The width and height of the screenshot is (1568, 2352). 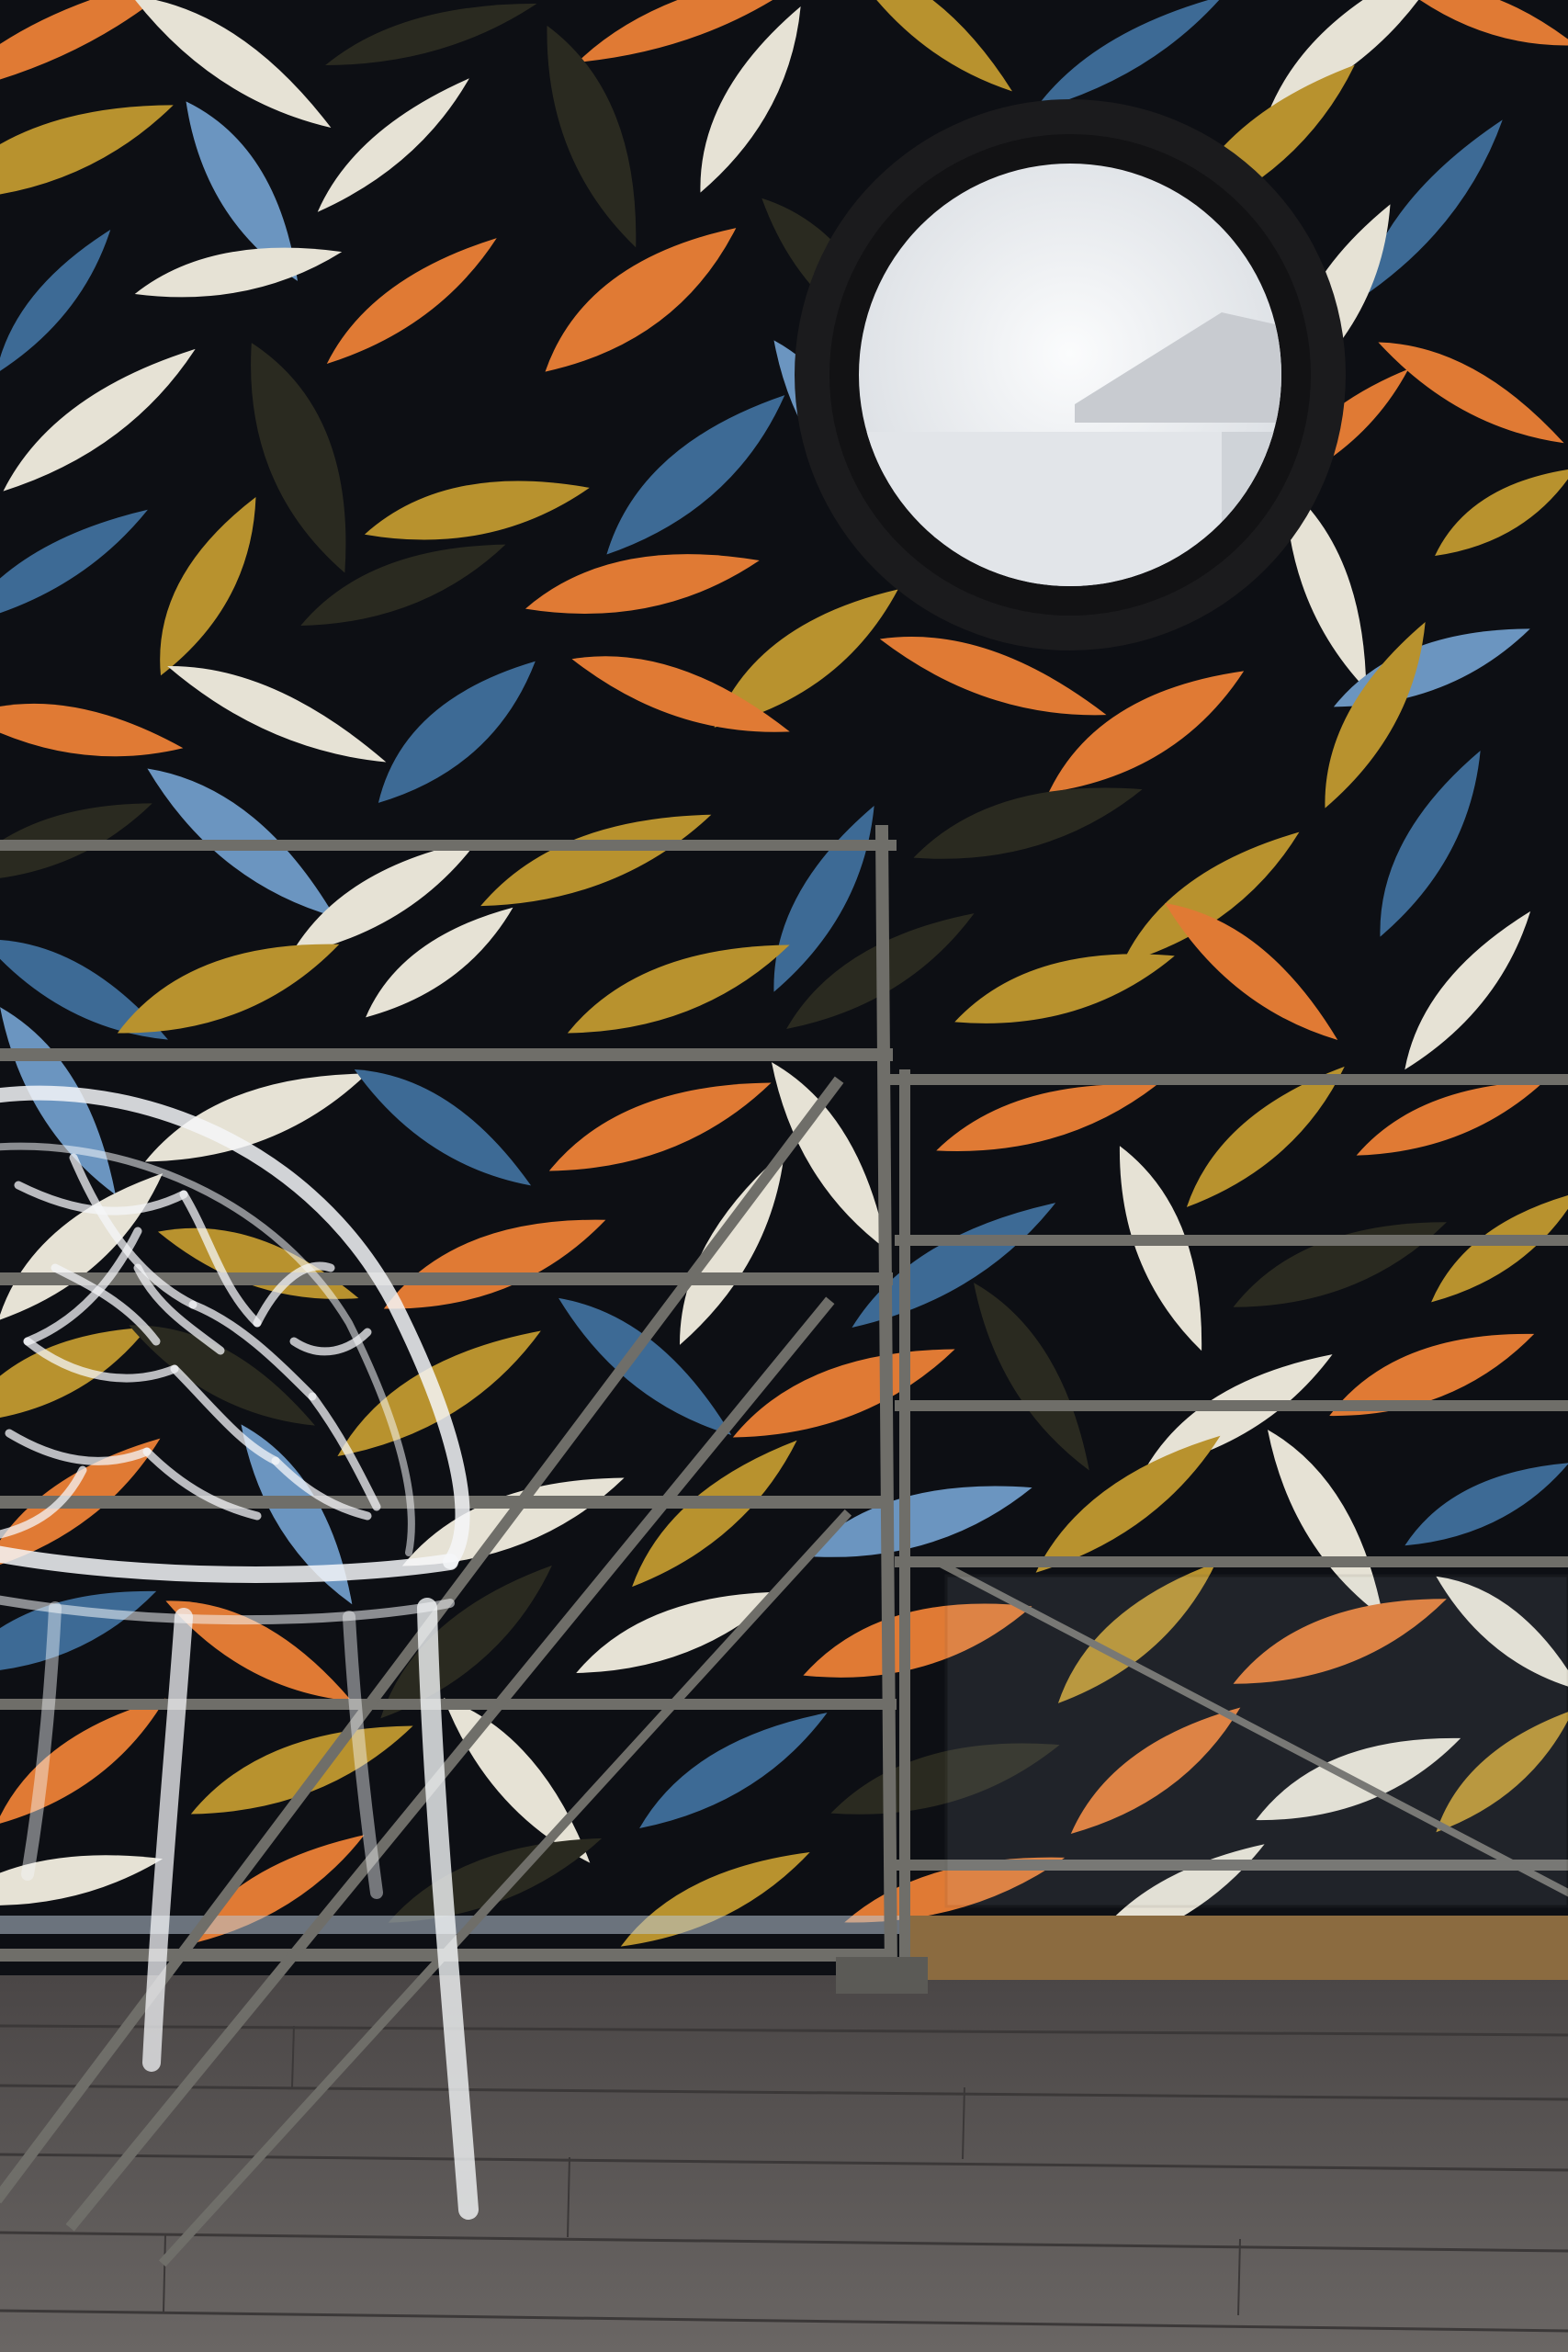 I want to click on round-porthole-window, so click(x=1070, y=374).